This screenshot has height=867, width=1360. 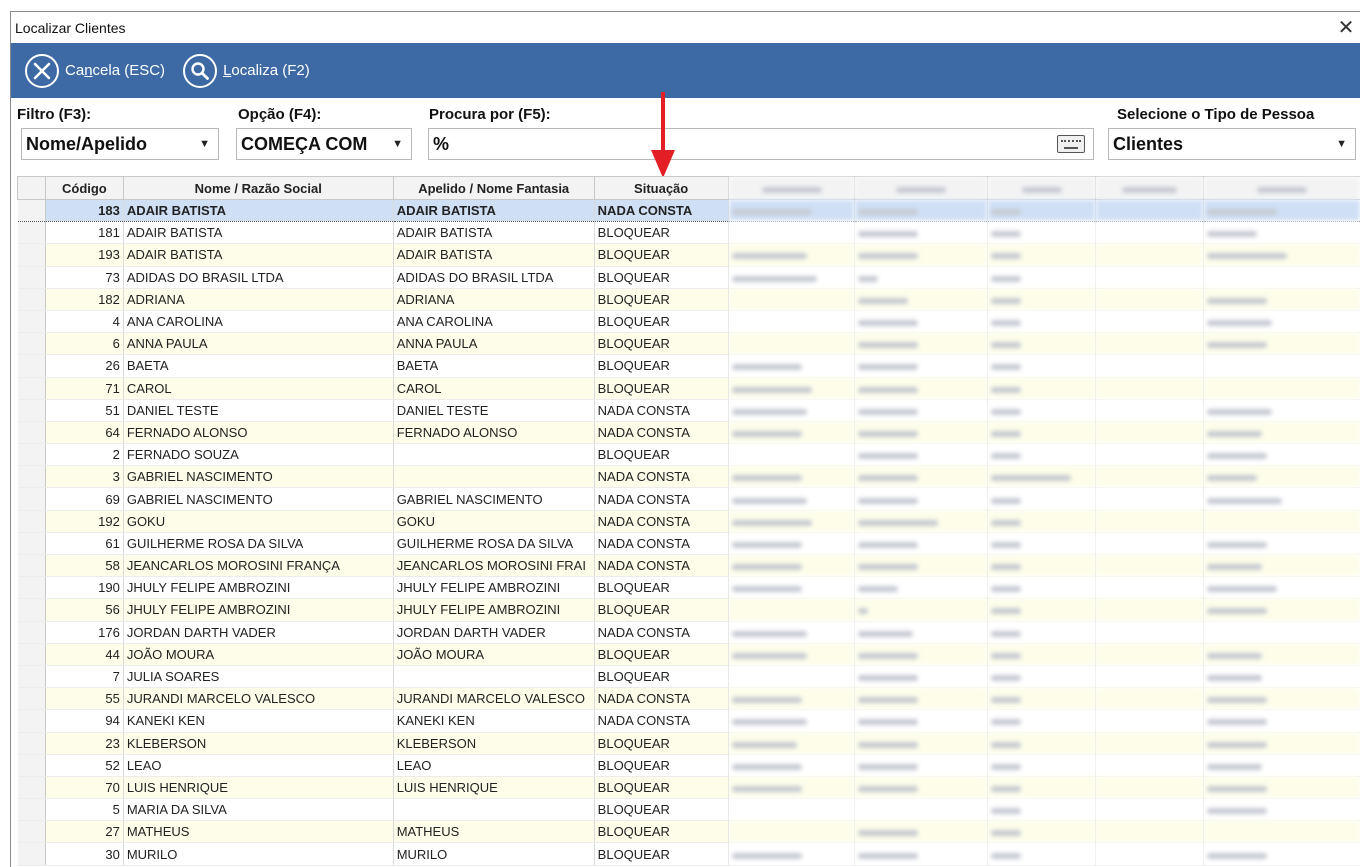 What do you see at coordinates (689, 366) in the screenshot?
I see `table-row: 26BAETABAETABLOQUEAR` at bounding box center [689, 366].